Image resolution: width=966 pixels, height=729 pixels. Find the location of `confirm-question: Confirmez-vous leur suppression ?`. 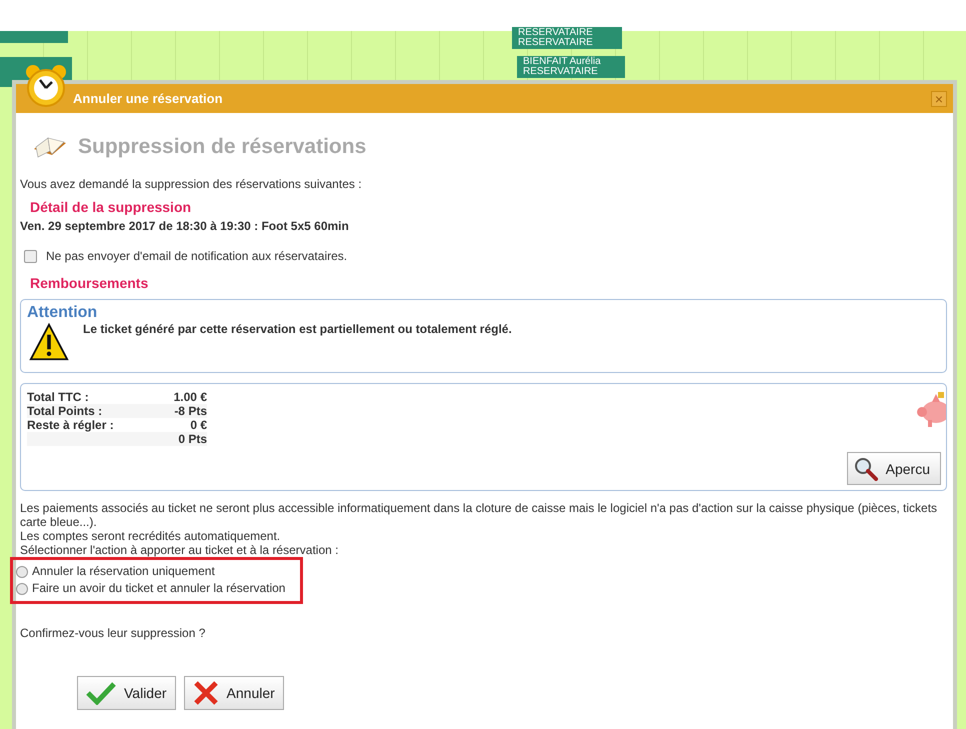

confirm-question: Confirmez-vous leur suppression ? is located at coordinates (113, 633).